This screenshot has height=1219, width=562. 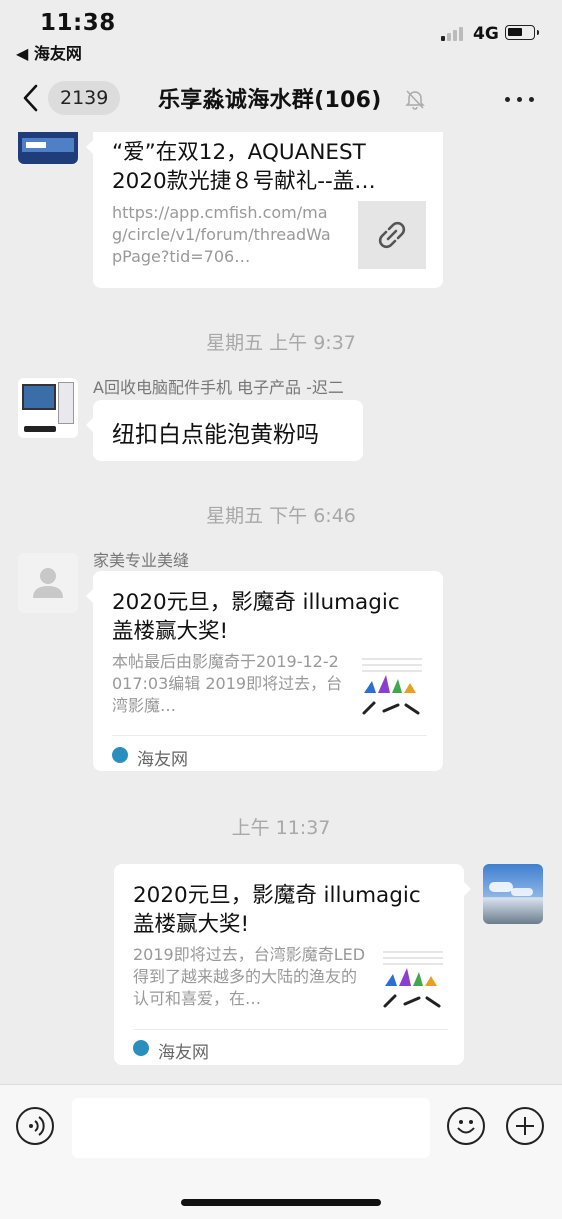 What do you see at coordinates (415, 100) in the screenshot?
I see `mute-bell-icon` at bounding box center [415, 100].